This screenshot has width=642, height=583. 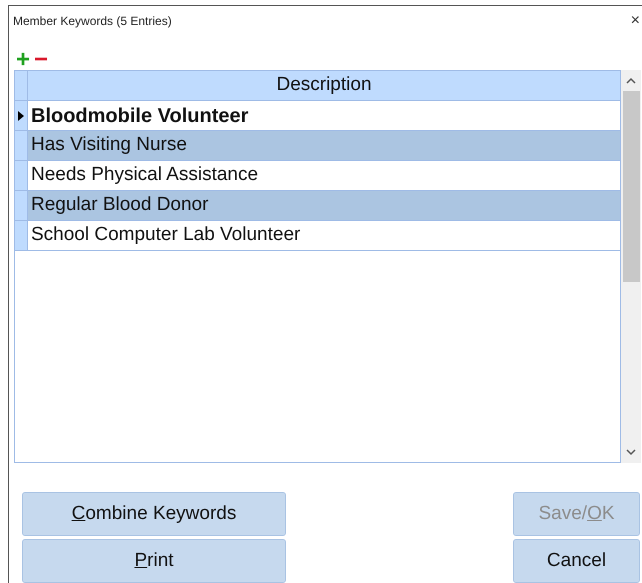 What do you see at coordinates (109, 145) in the screenshot?
I see `table-cell-text: Has Visiting Nurse` at bounding box center [109, 145].